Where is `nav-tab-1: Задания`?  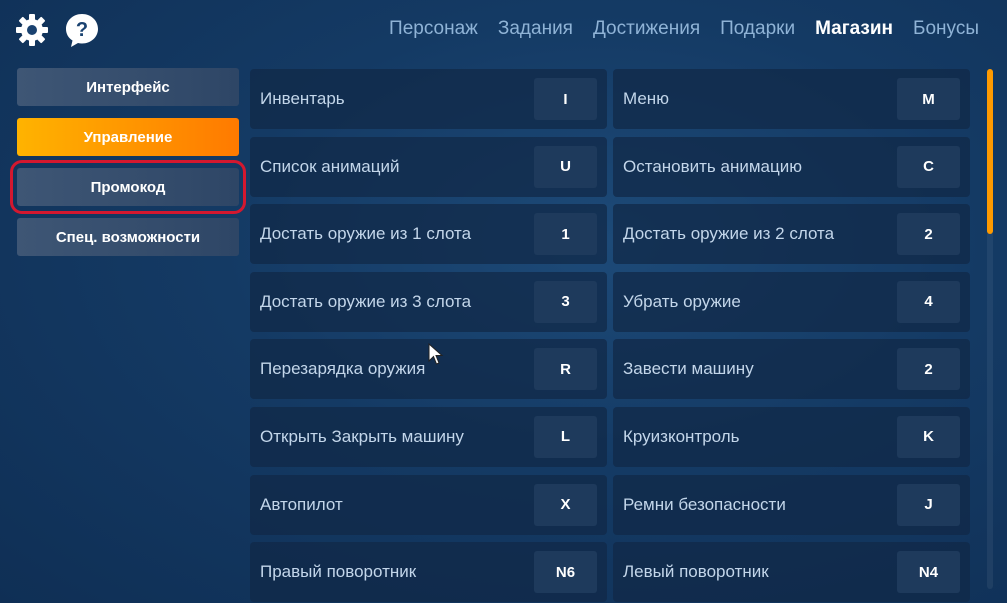
nav-tab-1: Задания is located at coordinates (535, 29).